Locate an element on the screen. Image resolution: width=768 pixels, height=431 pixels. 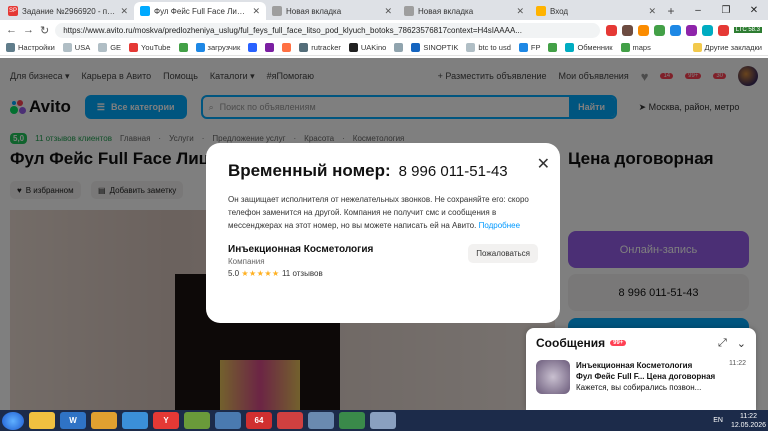
company-reviews-link: 11 отзывов is located at coordinates (302, 273).